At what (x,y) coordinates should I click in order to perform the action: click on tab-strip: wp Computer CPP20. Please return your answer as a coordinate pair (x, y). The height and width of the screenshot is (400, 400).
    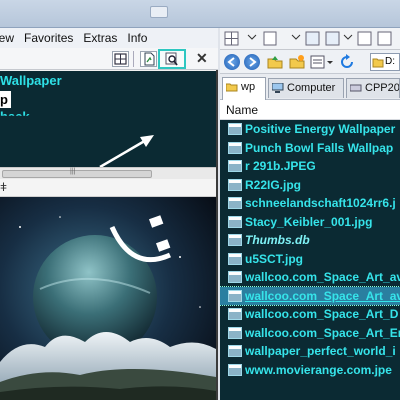
    Looking at the image, I should click on (310, 87).